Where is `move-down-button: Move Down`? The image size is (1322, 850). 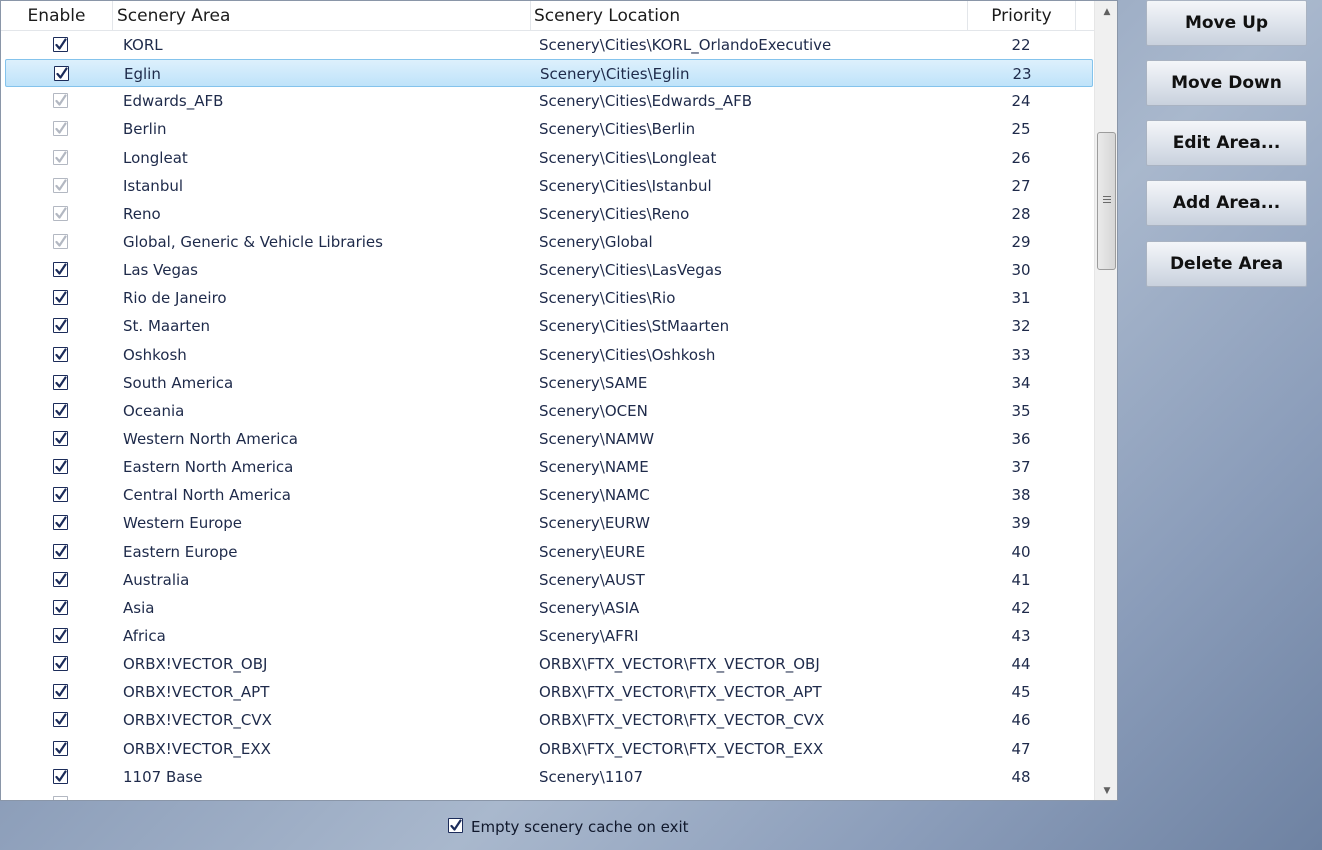
move-down-button: Move Down is located at coordinates (1226, 83).